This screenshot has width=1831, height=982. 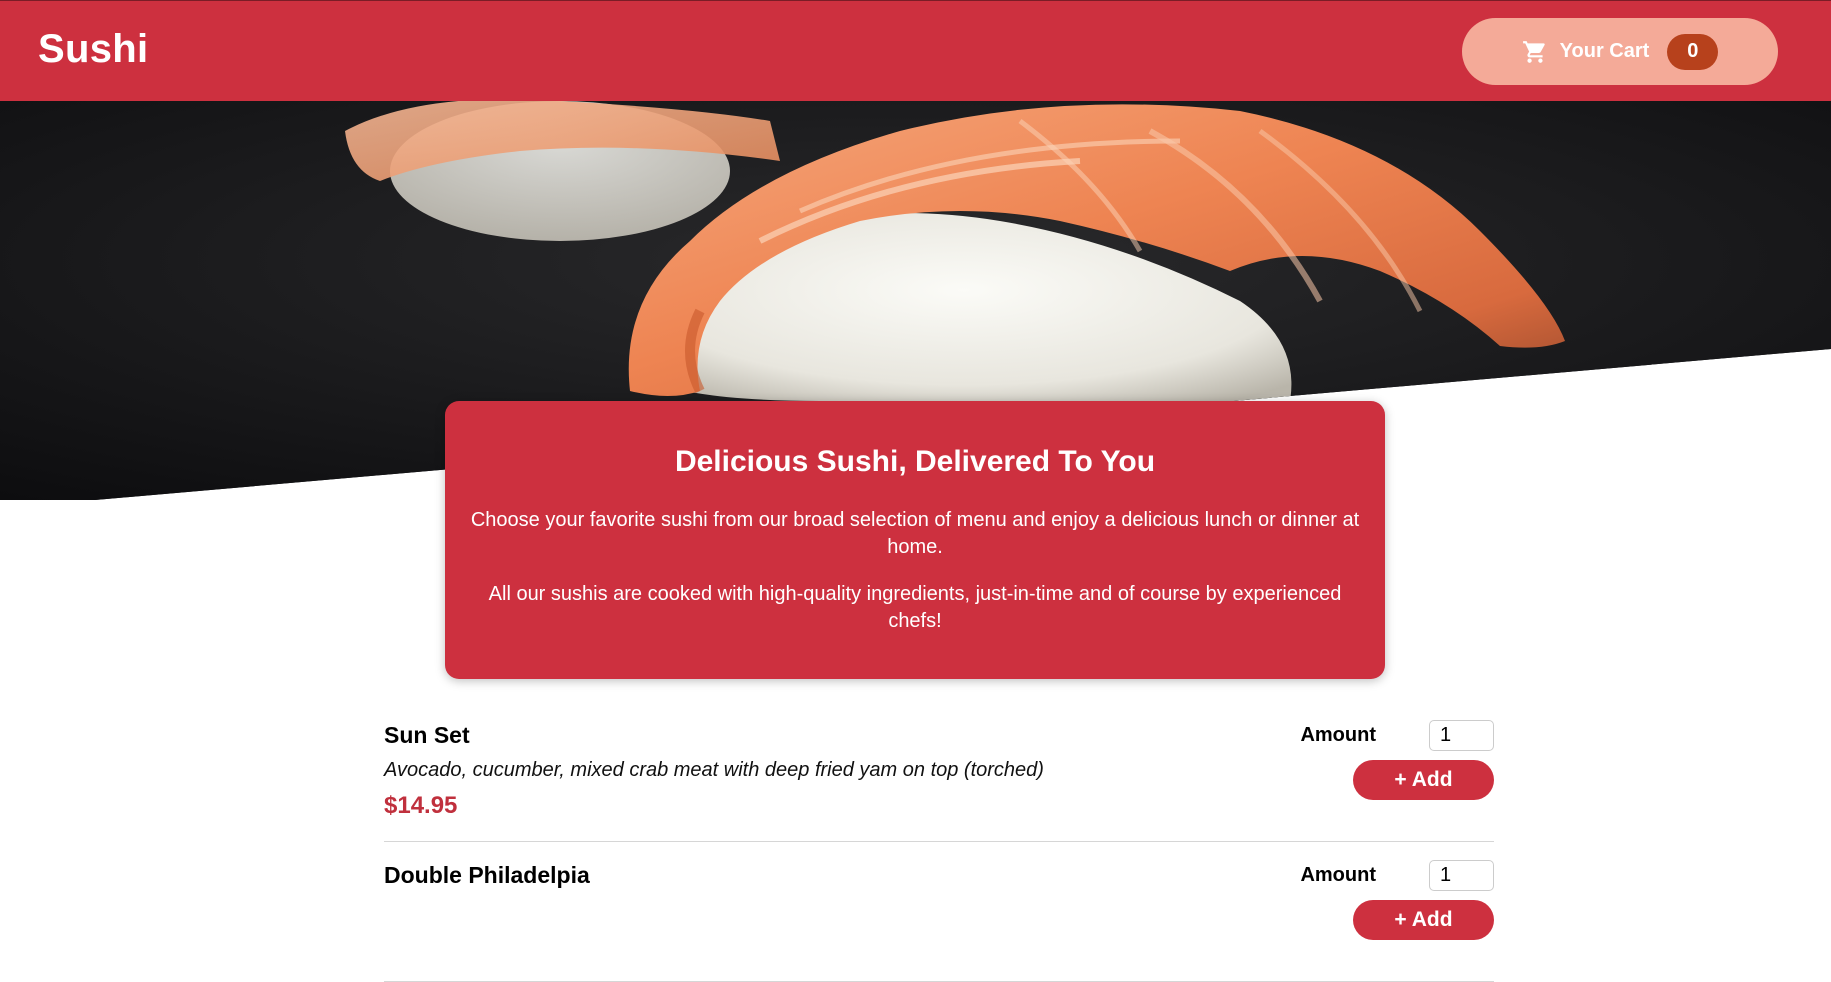 What do you see at coordinates (915, 461) in the screenshot?
I see `intro-title: Delicious Sushi, Delivered To You` at bounding box center [915, 461].